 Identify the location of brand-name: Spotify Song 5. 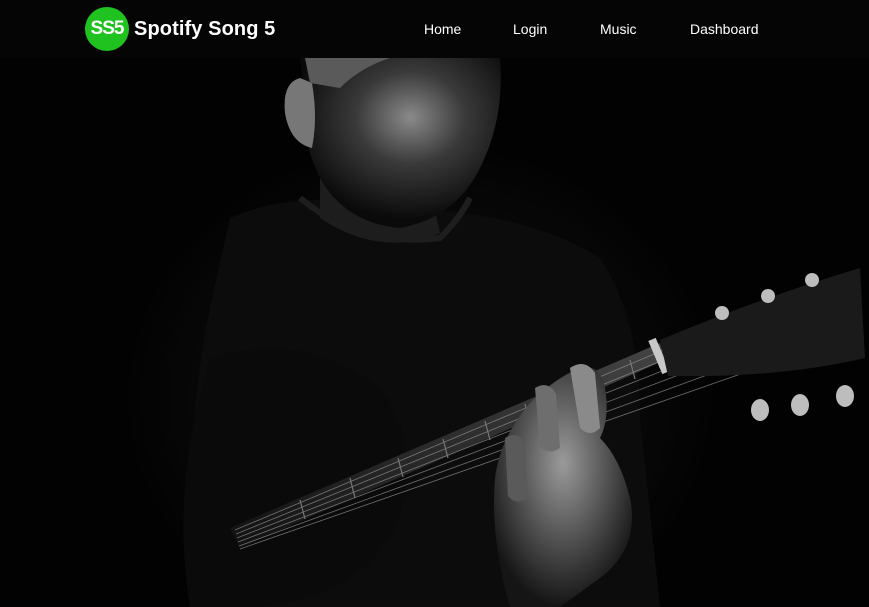
(205, 28).